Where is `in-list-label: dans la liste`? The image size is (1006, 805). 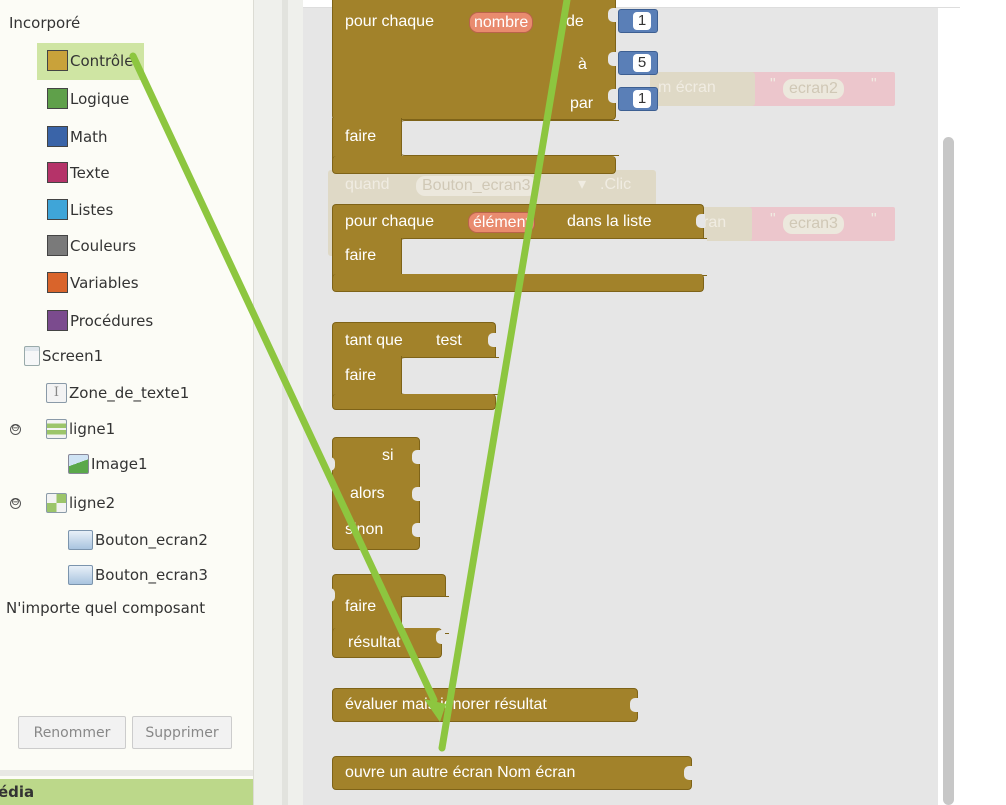 in-list-label: dans la liste is located at coordinates (609, 221).